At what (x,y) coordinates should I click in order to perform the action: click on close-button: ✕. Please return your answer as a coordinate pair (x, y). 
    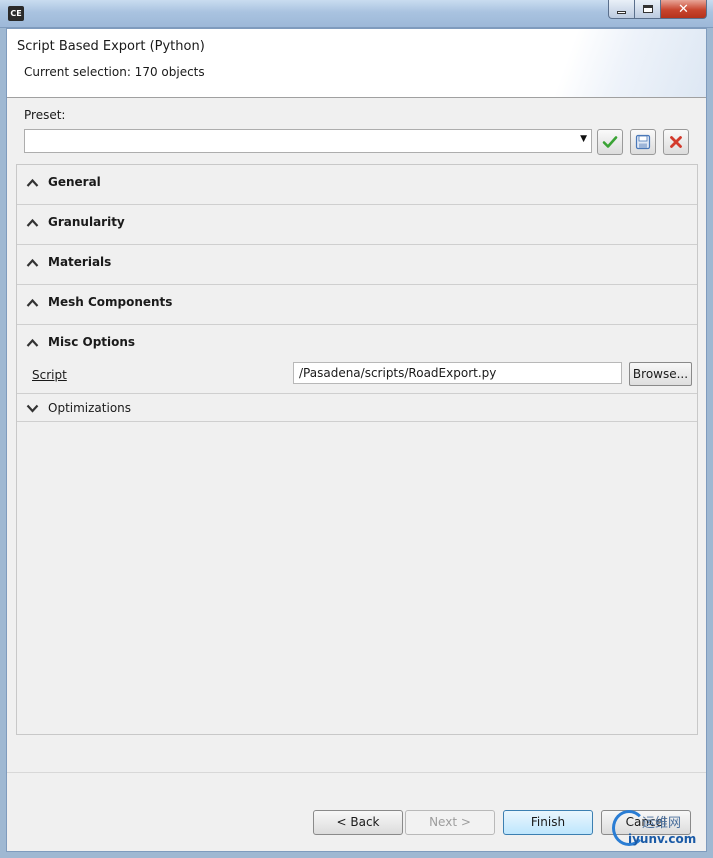
    Looking at the image, I should click on (684, 9).